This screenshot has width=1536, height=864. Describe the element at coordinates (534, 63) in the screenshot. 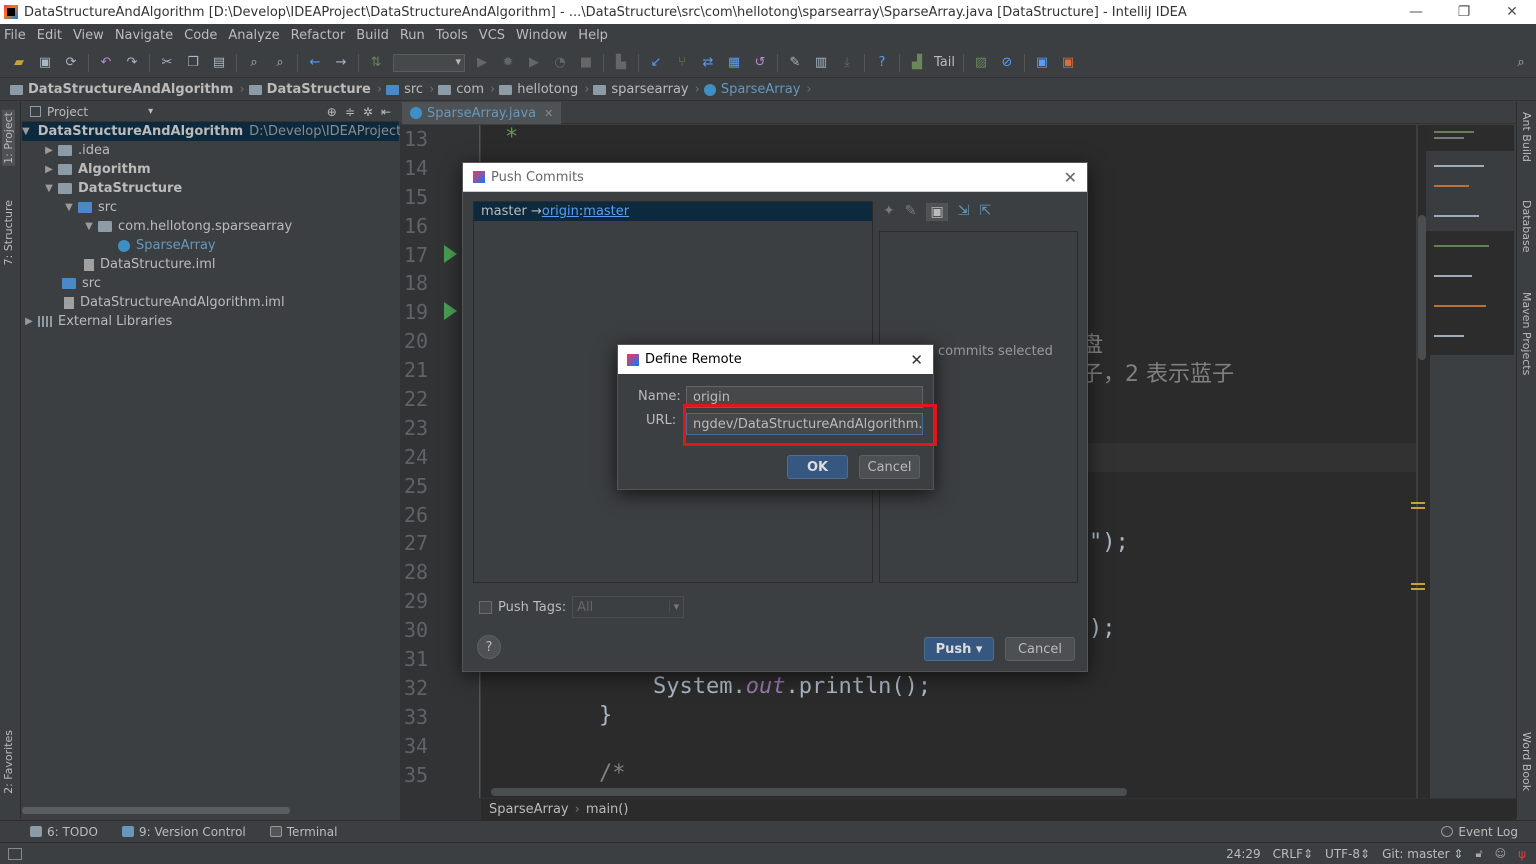

I see `coverage-icon: ▶` at that location.